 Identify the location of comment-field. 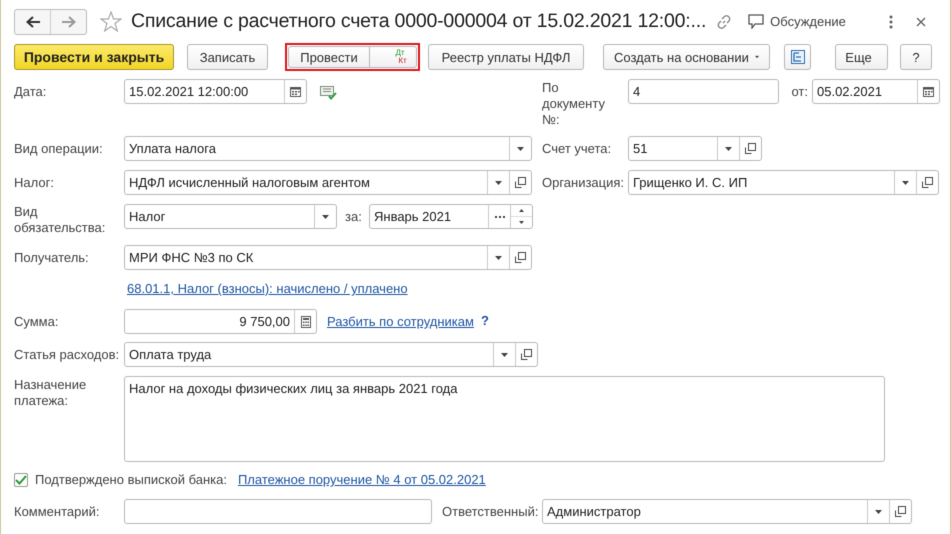
(278, 511).